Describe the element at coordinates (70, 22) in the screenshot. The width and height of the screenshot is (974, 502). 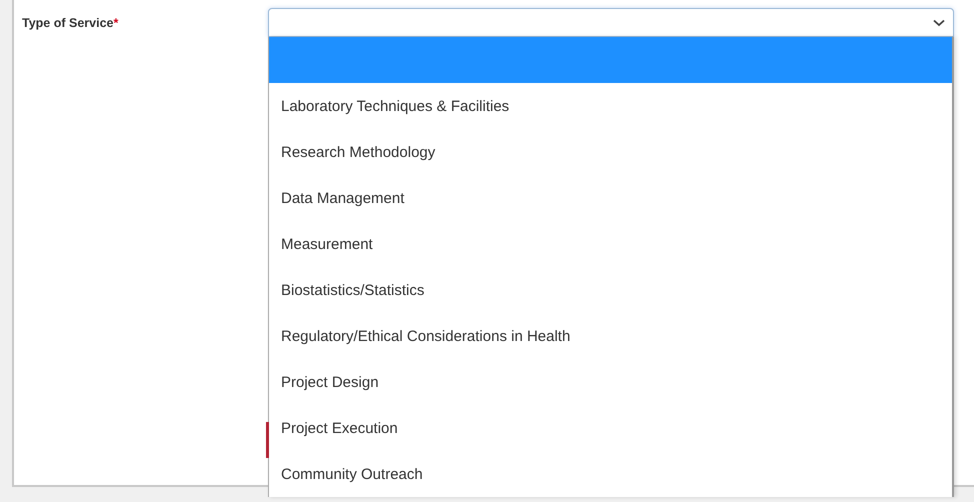
I see `field-label: Type of Service*` at that location.